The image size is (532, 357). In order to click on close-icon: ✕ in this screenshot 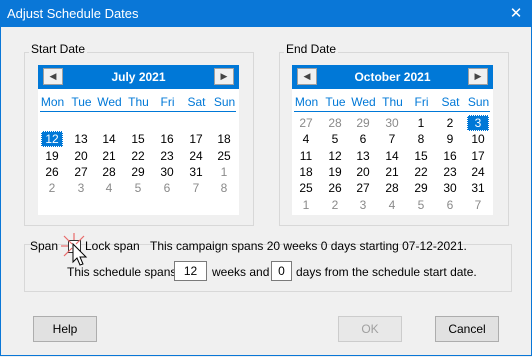, I will do `click(516, 13)`.